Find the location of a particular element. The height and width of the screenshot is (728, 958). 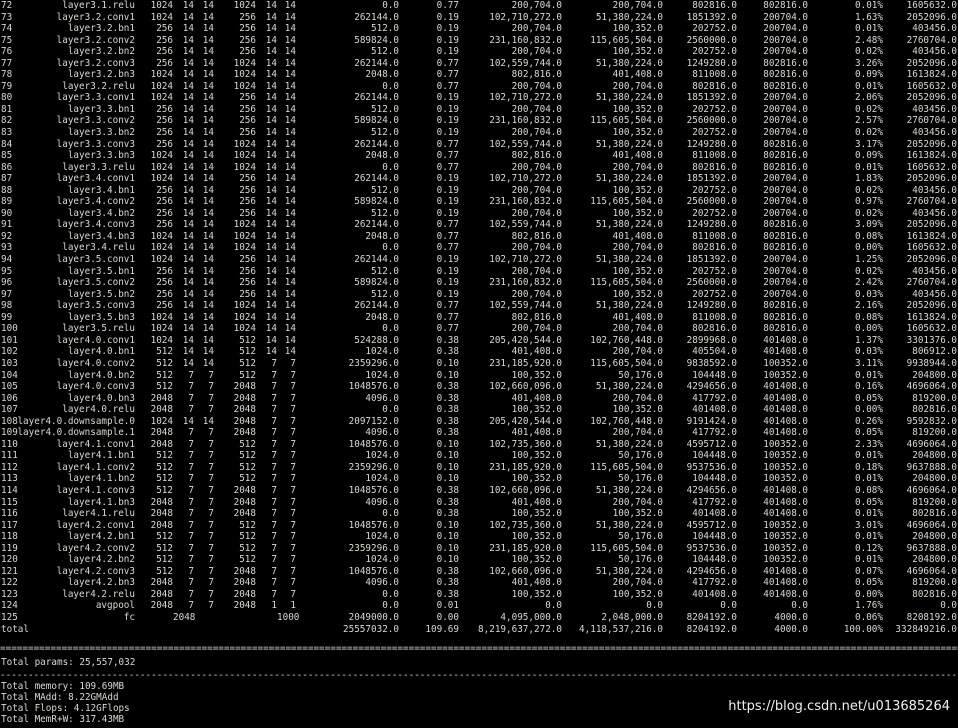

table-cell: 2560000.0 is located at coordinates (711, 202).